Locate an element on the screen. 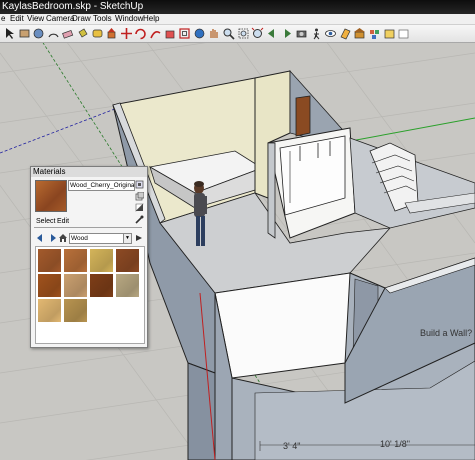  select-icon is located at coordinates (9, 33).